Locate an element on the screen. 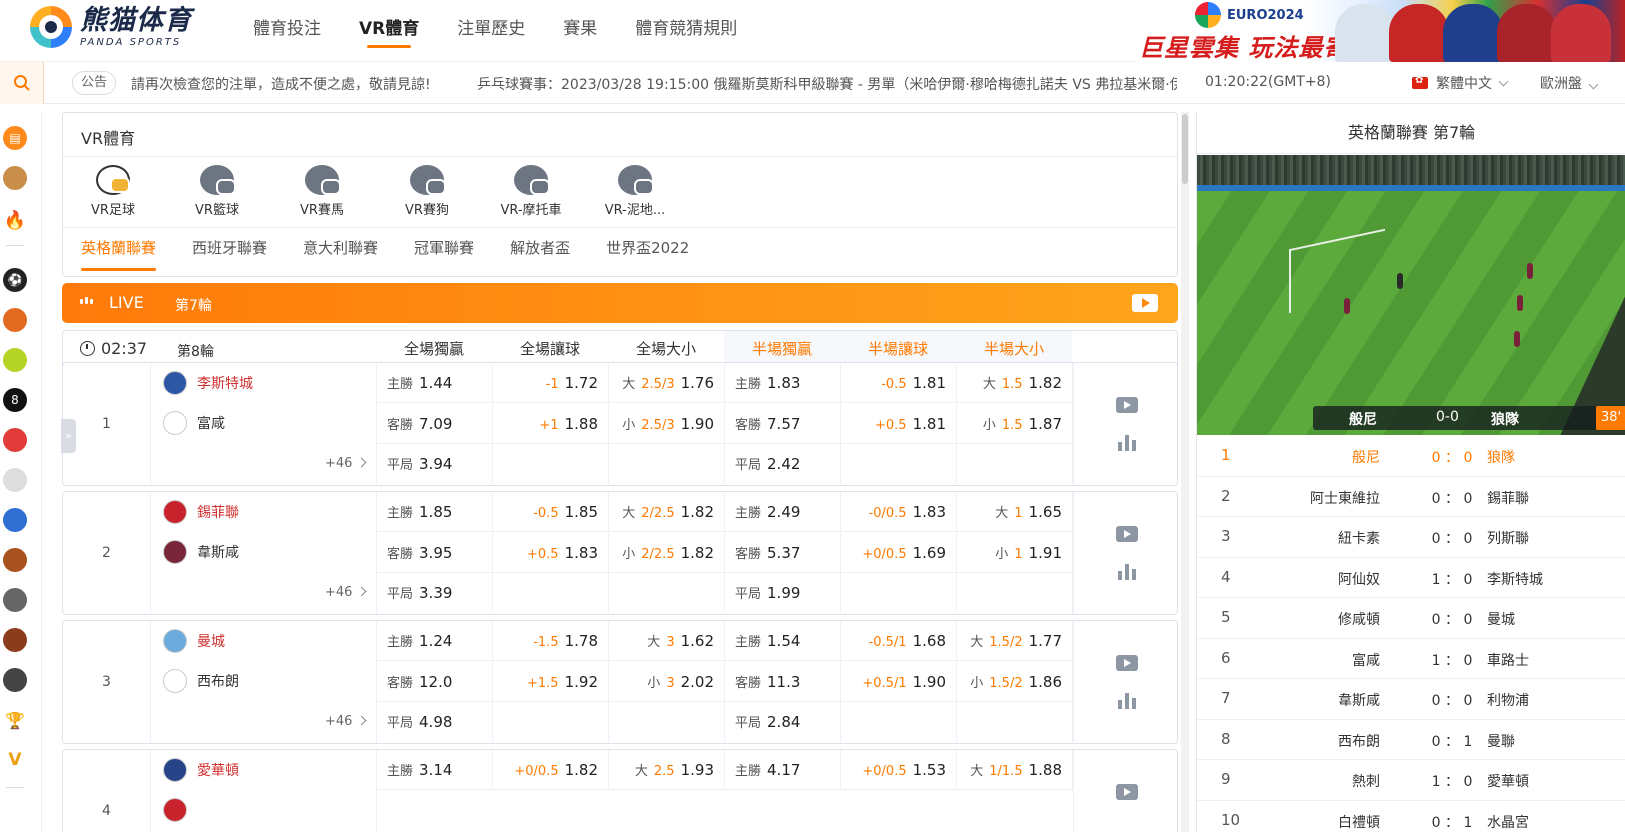 The height and width of the screenshot is (832, 1625). stats-icon is located at coordinates (1127, 572).